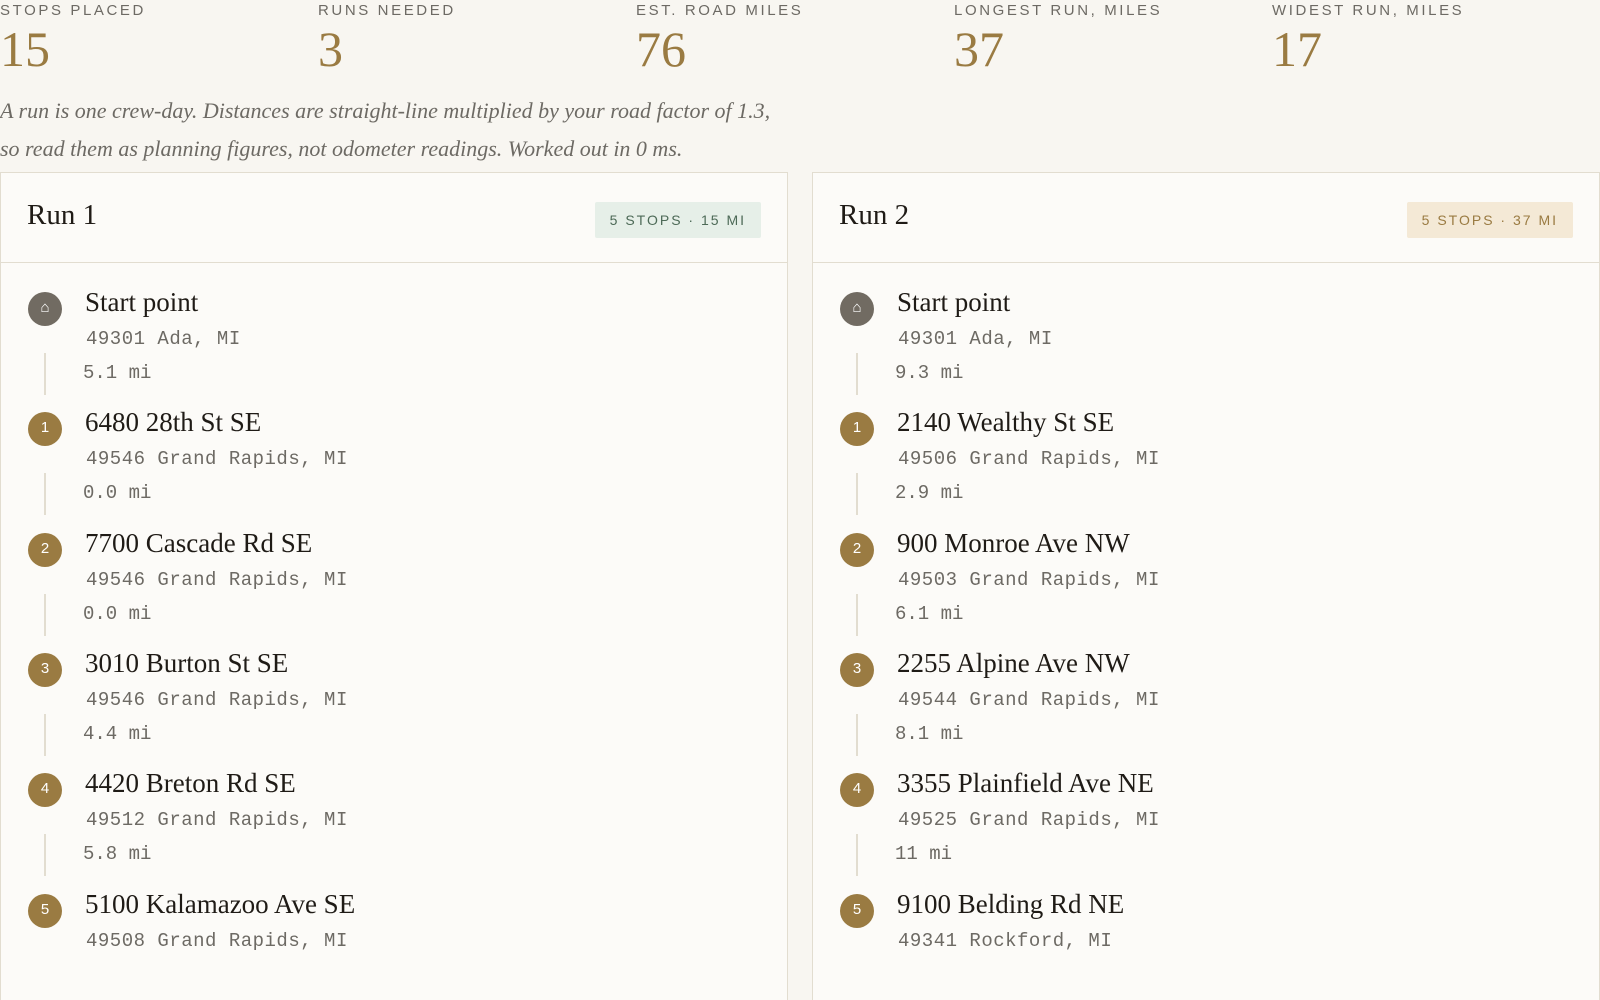 The height and width of the screenshot is (1000, 1600). I want to click on stop-address: 49512 Grand Rapids, MI, so click(217, 820).